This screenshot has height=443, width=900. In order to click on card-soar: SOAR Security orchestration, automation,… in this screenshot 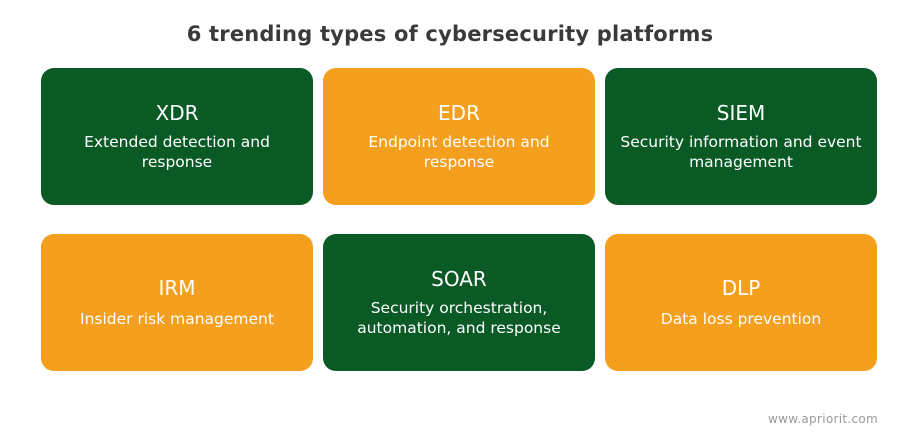, I will do `click(459, 302)`.